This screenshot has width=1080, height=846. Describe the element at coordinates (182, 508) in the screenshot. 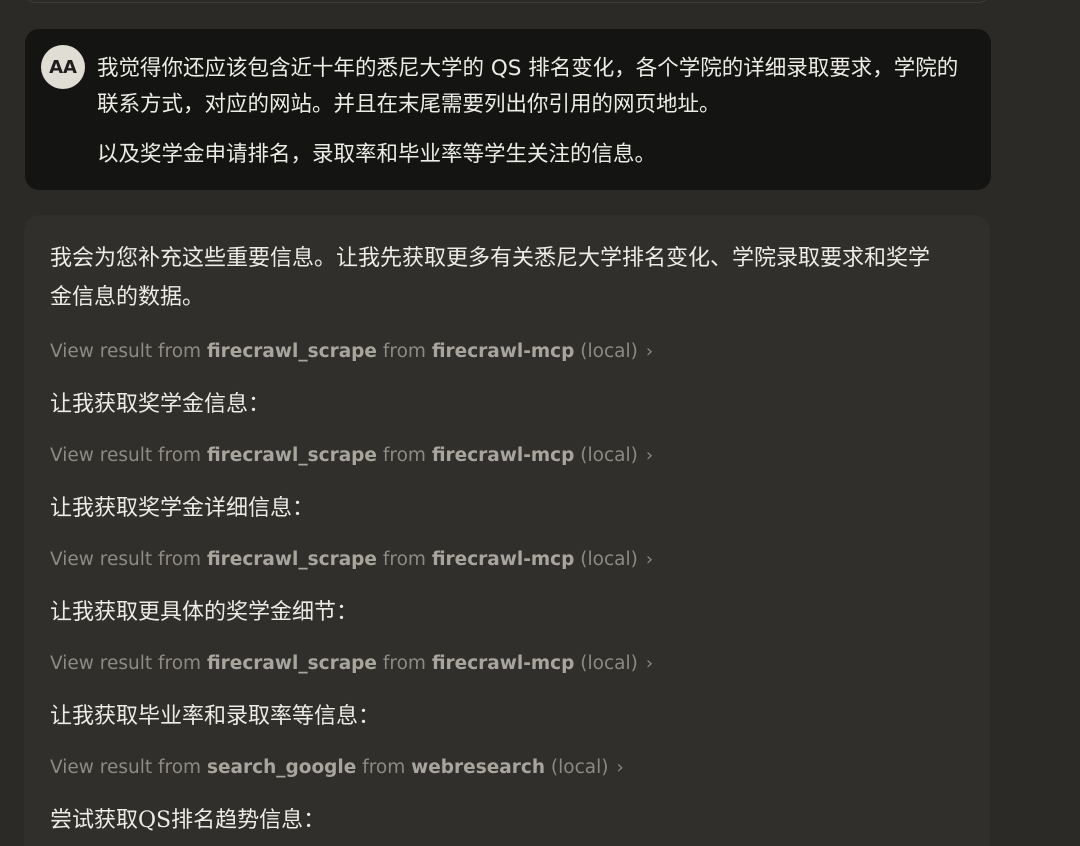

I see `assistant-step-text: 让我获取奖学金详细信息：` at that location.